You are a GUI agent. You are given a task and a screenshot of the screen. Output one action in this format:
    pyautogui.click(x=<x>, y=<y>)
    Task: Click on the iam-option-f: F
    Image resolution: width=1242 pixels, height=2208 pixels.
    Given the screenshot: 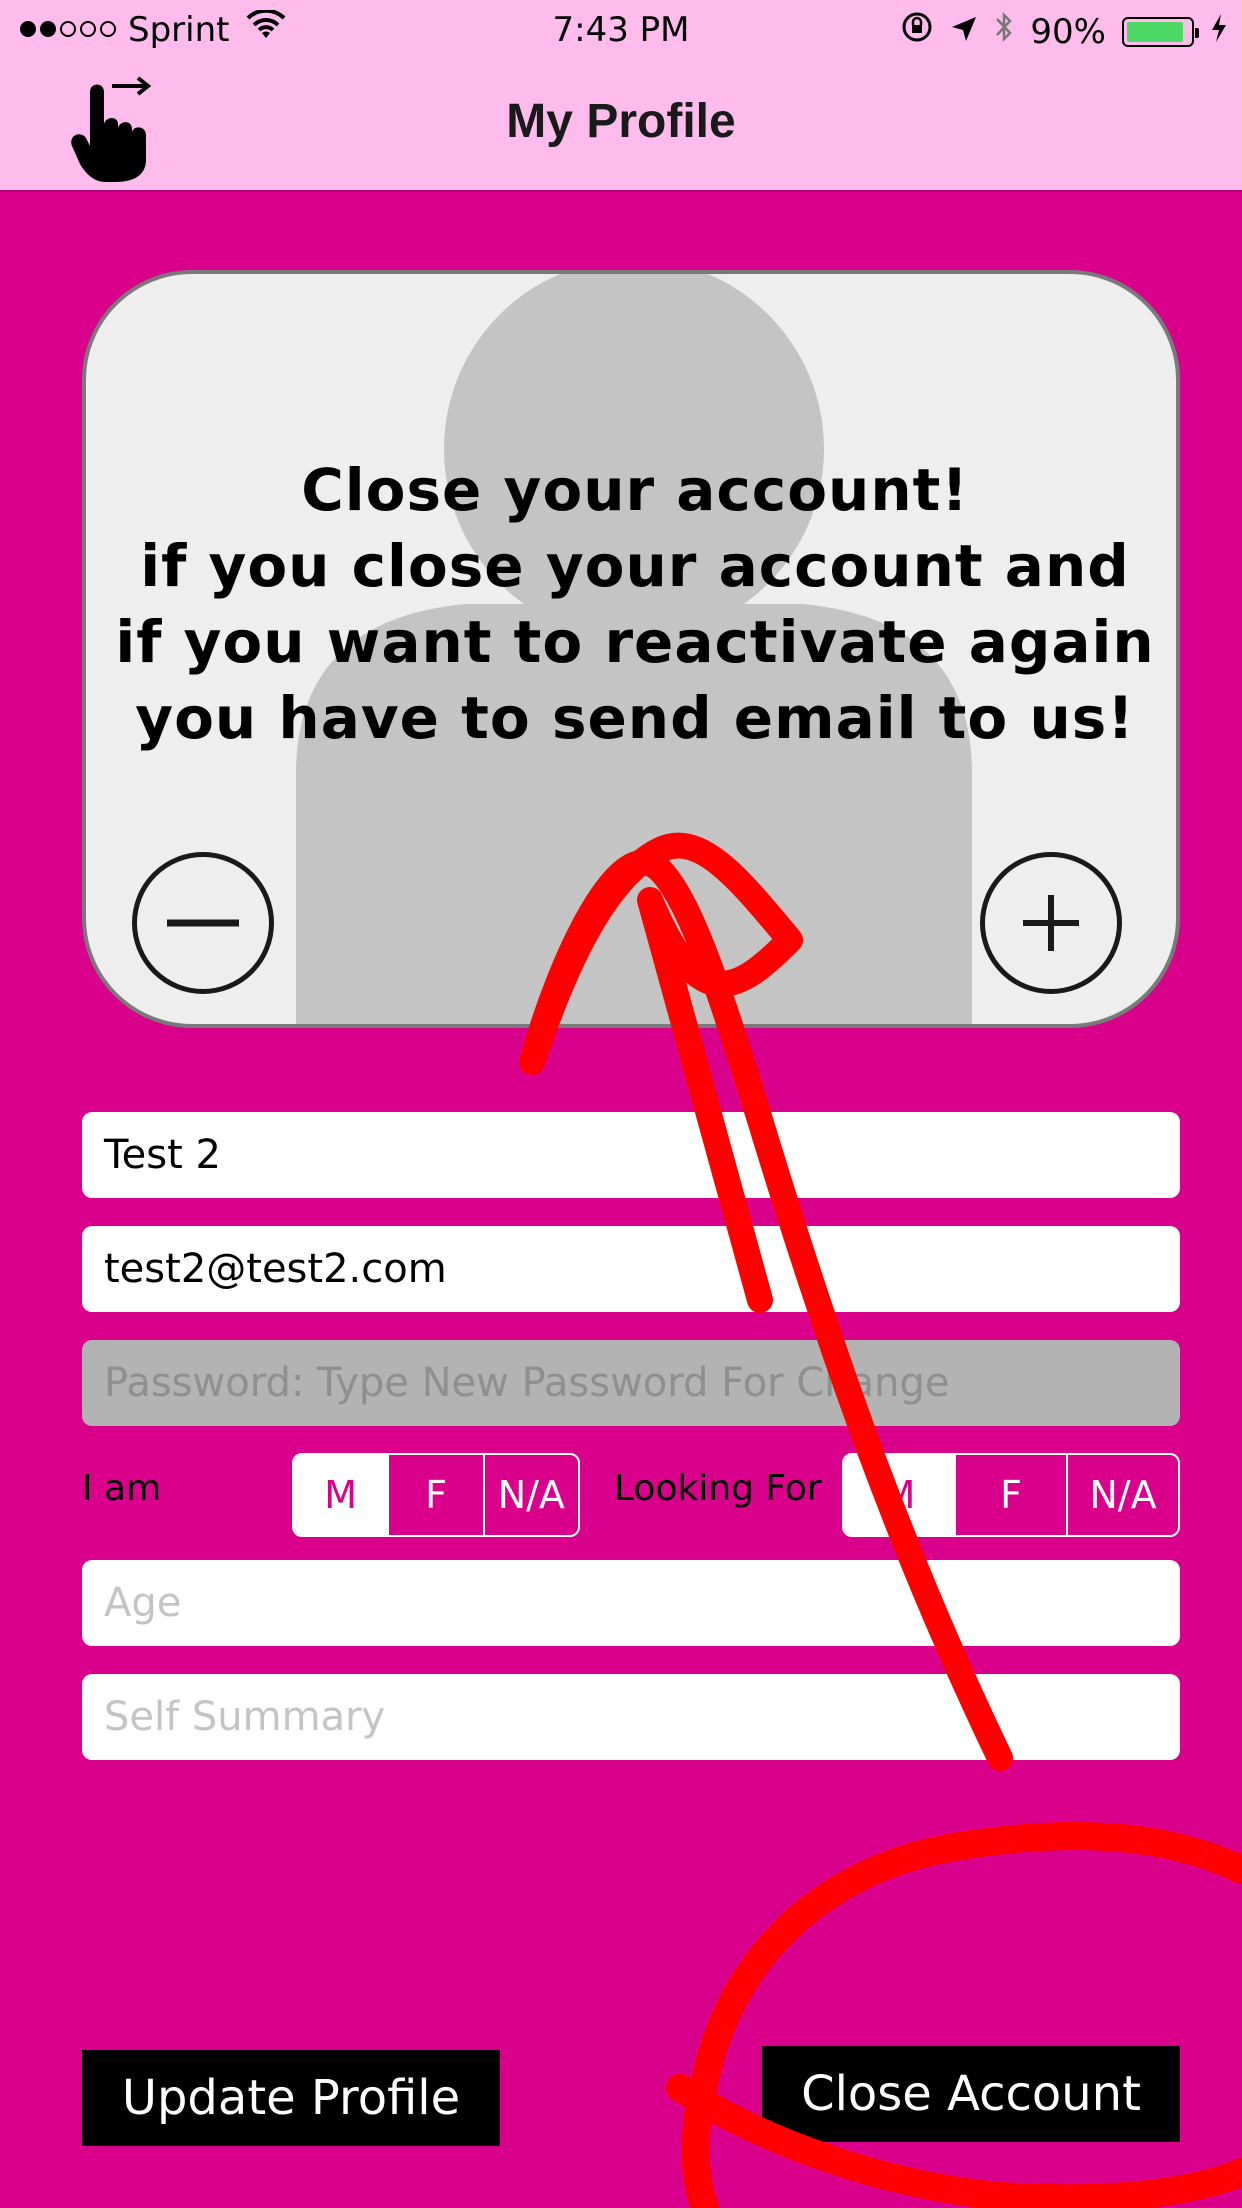 What is the action you would take?
    pyautogui.click(x=434, y=1495)
    